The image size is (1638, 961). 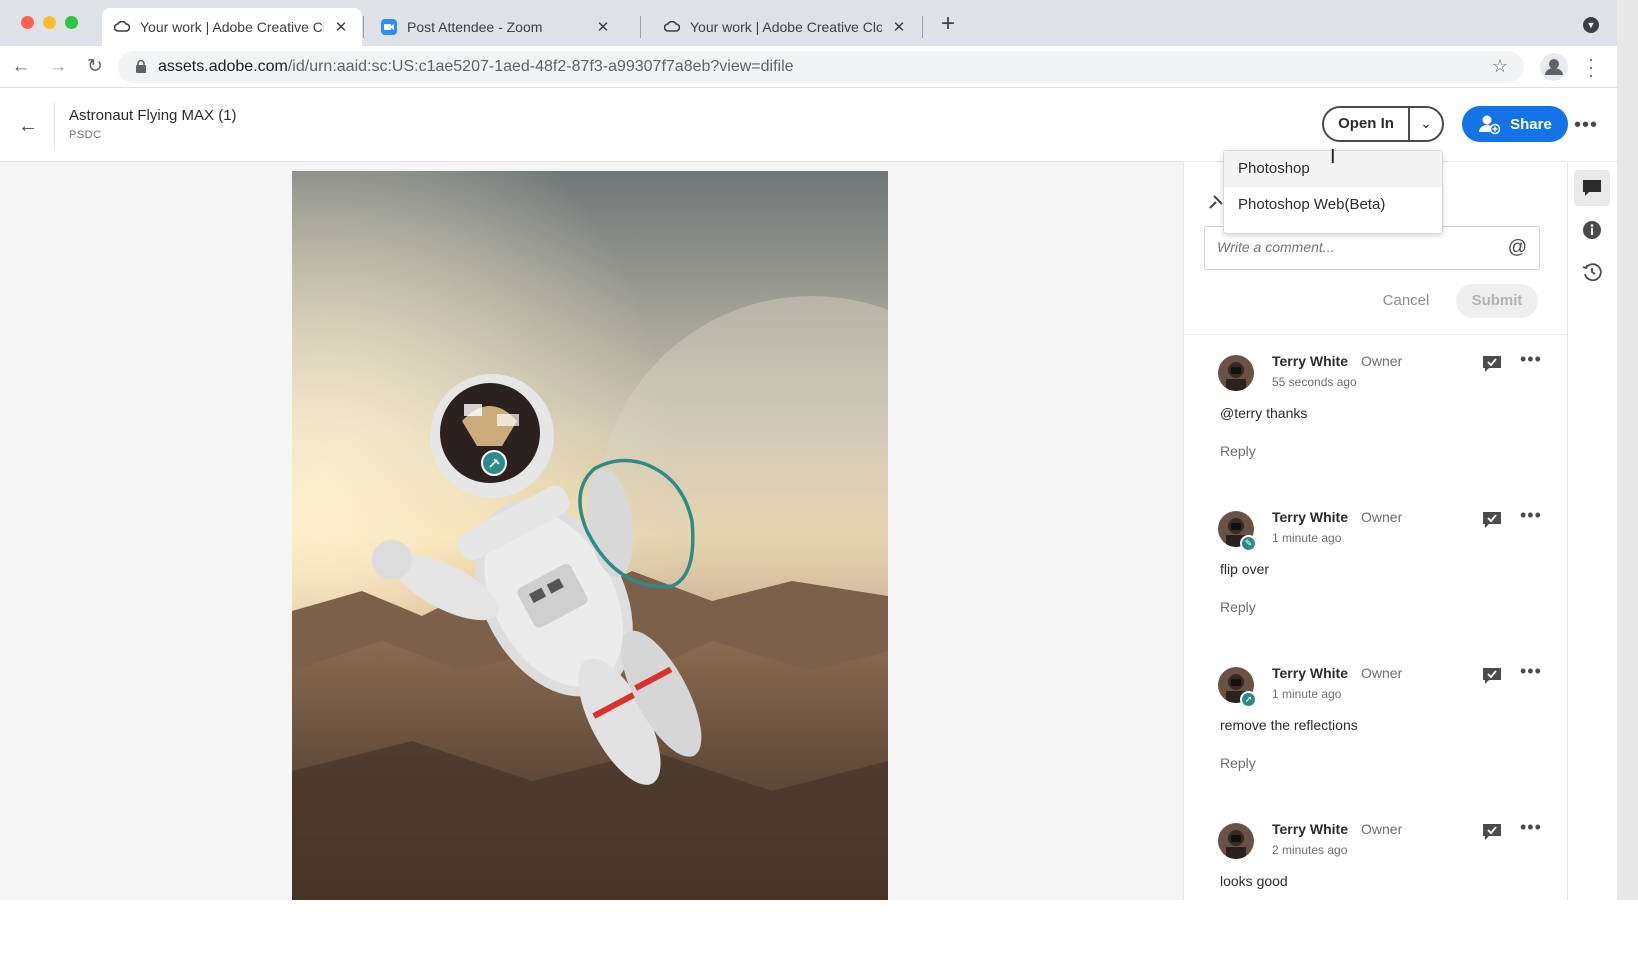 I want to click on header-divider, so click(x=54, y=125).